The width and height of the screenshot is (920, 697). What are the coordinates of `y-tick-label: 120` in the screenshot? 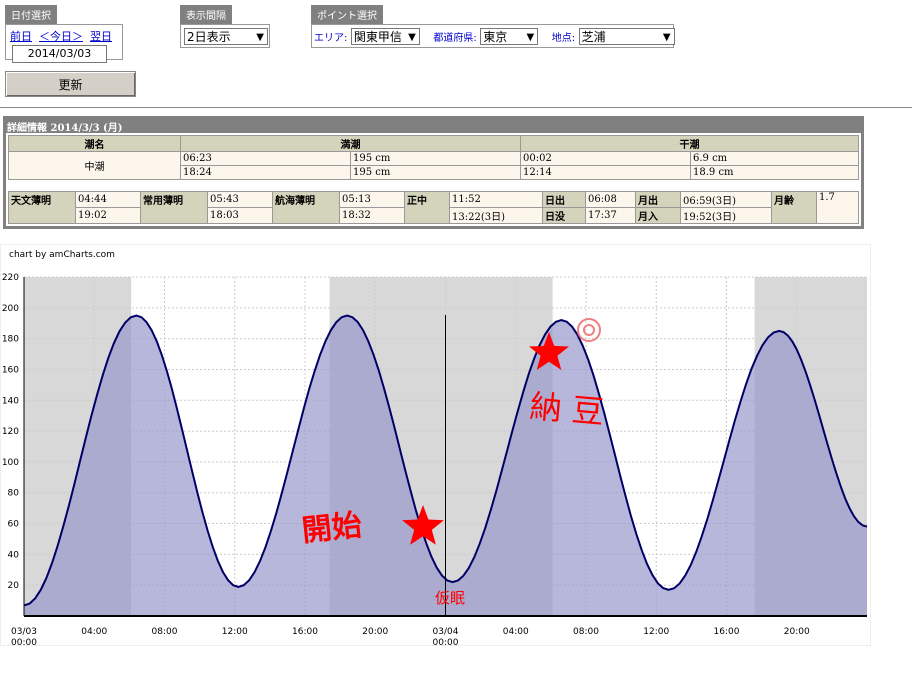 It's located at (10, 432).